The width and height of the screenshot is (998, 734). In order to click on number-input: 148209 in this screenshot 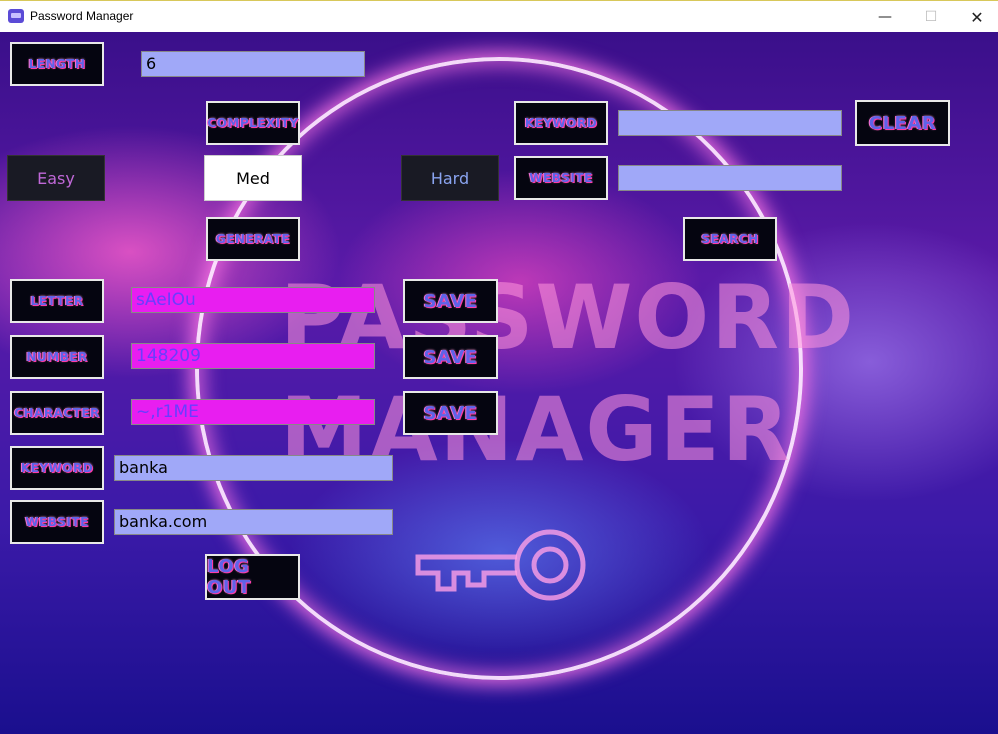, I will do `click(253, 356)`.